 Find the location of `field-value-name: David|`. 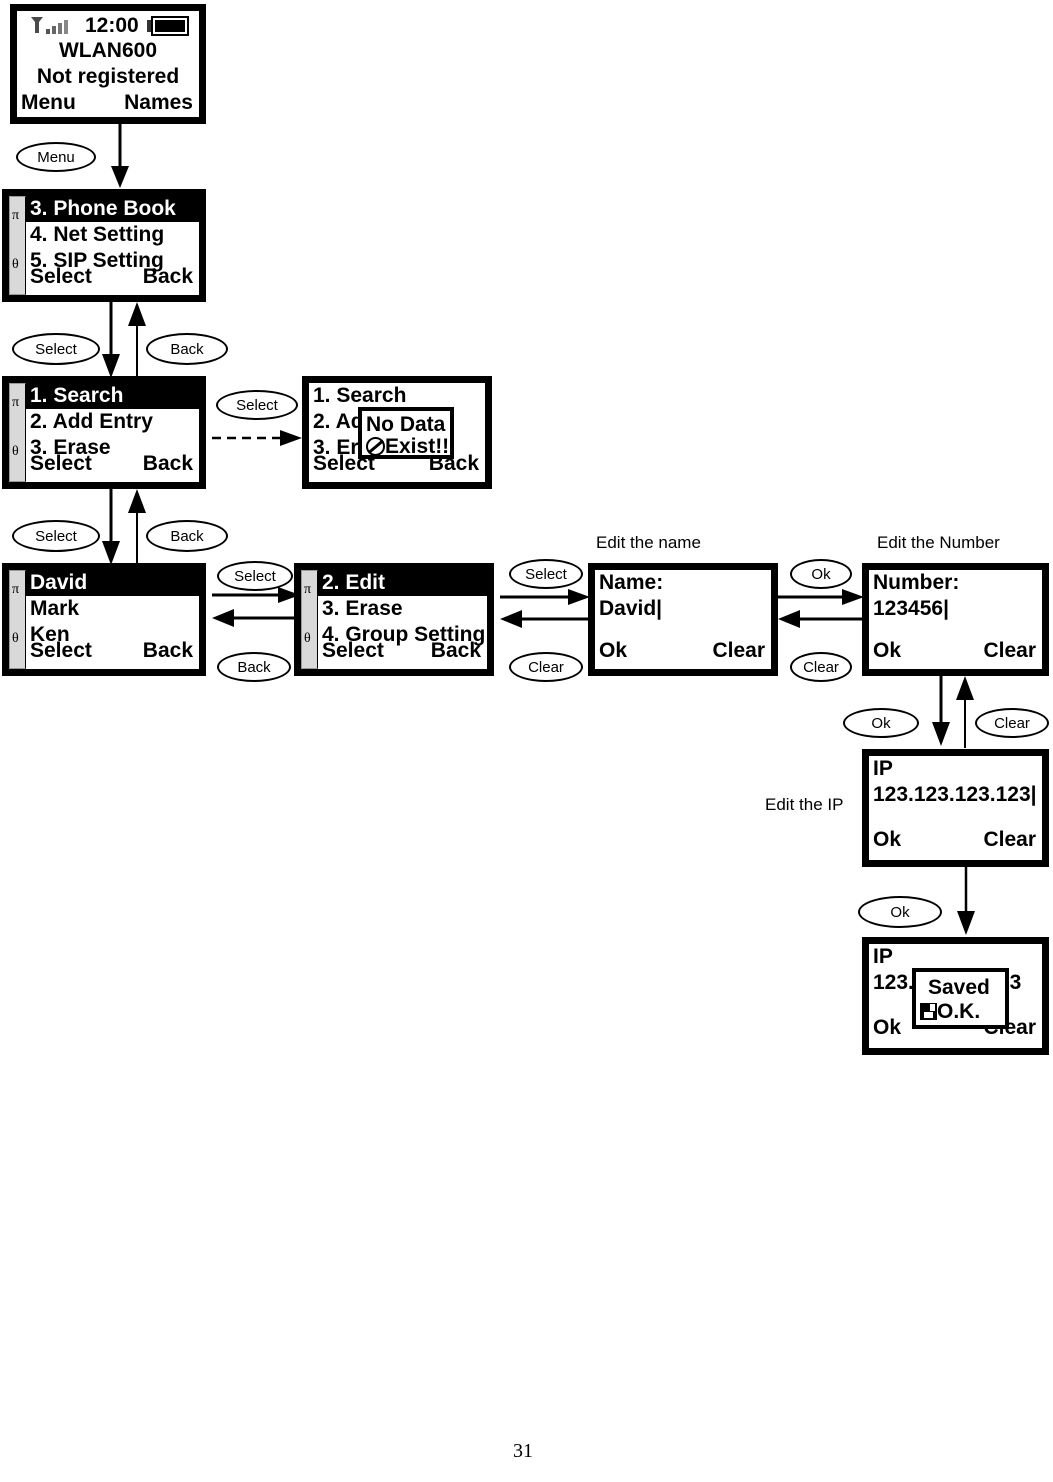

field-value-name: David| is located at coordinates (683, 609).